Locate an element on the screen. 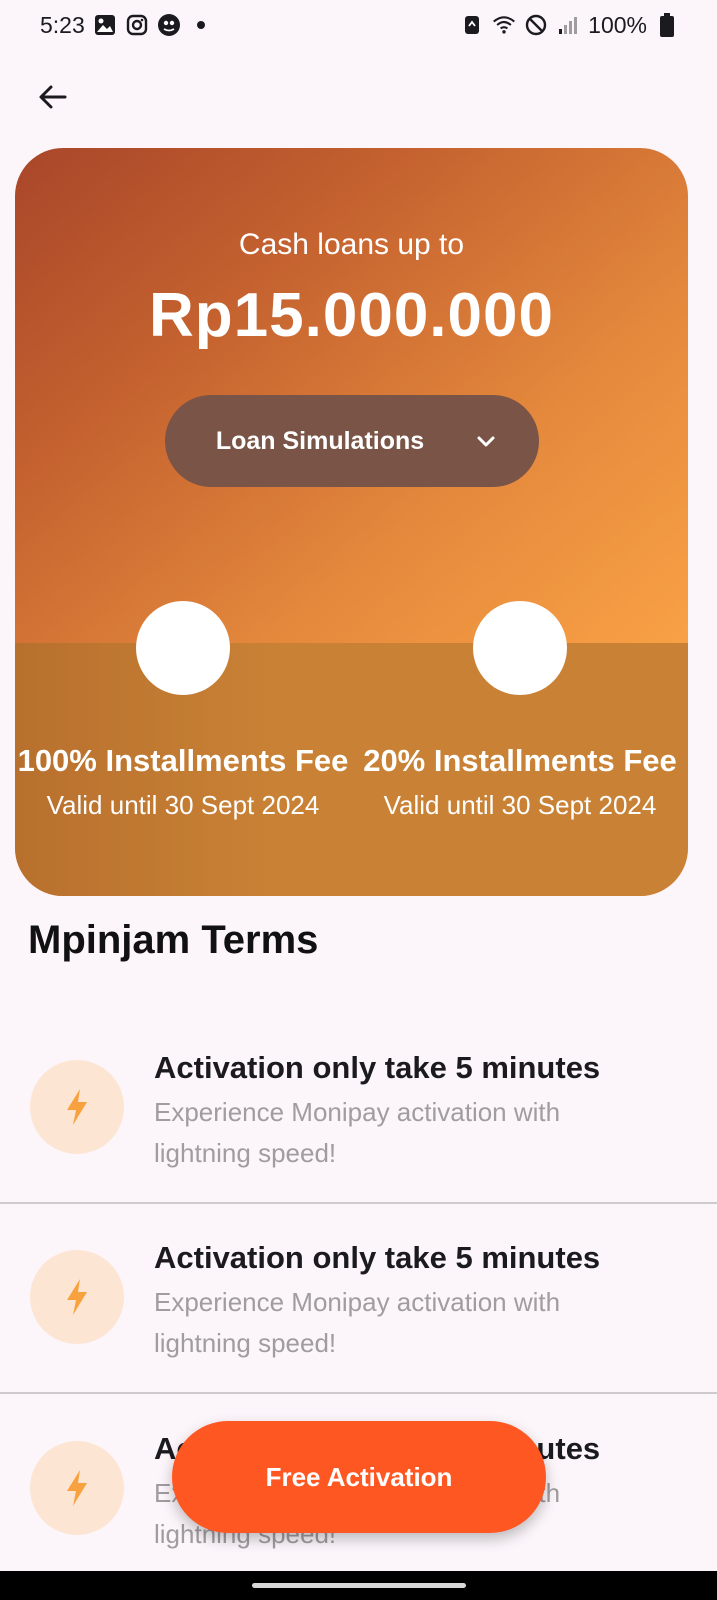 This screenshot has width=717, height=1600. free-activation-button: Free Activation is located at coordinates (359, 1477).